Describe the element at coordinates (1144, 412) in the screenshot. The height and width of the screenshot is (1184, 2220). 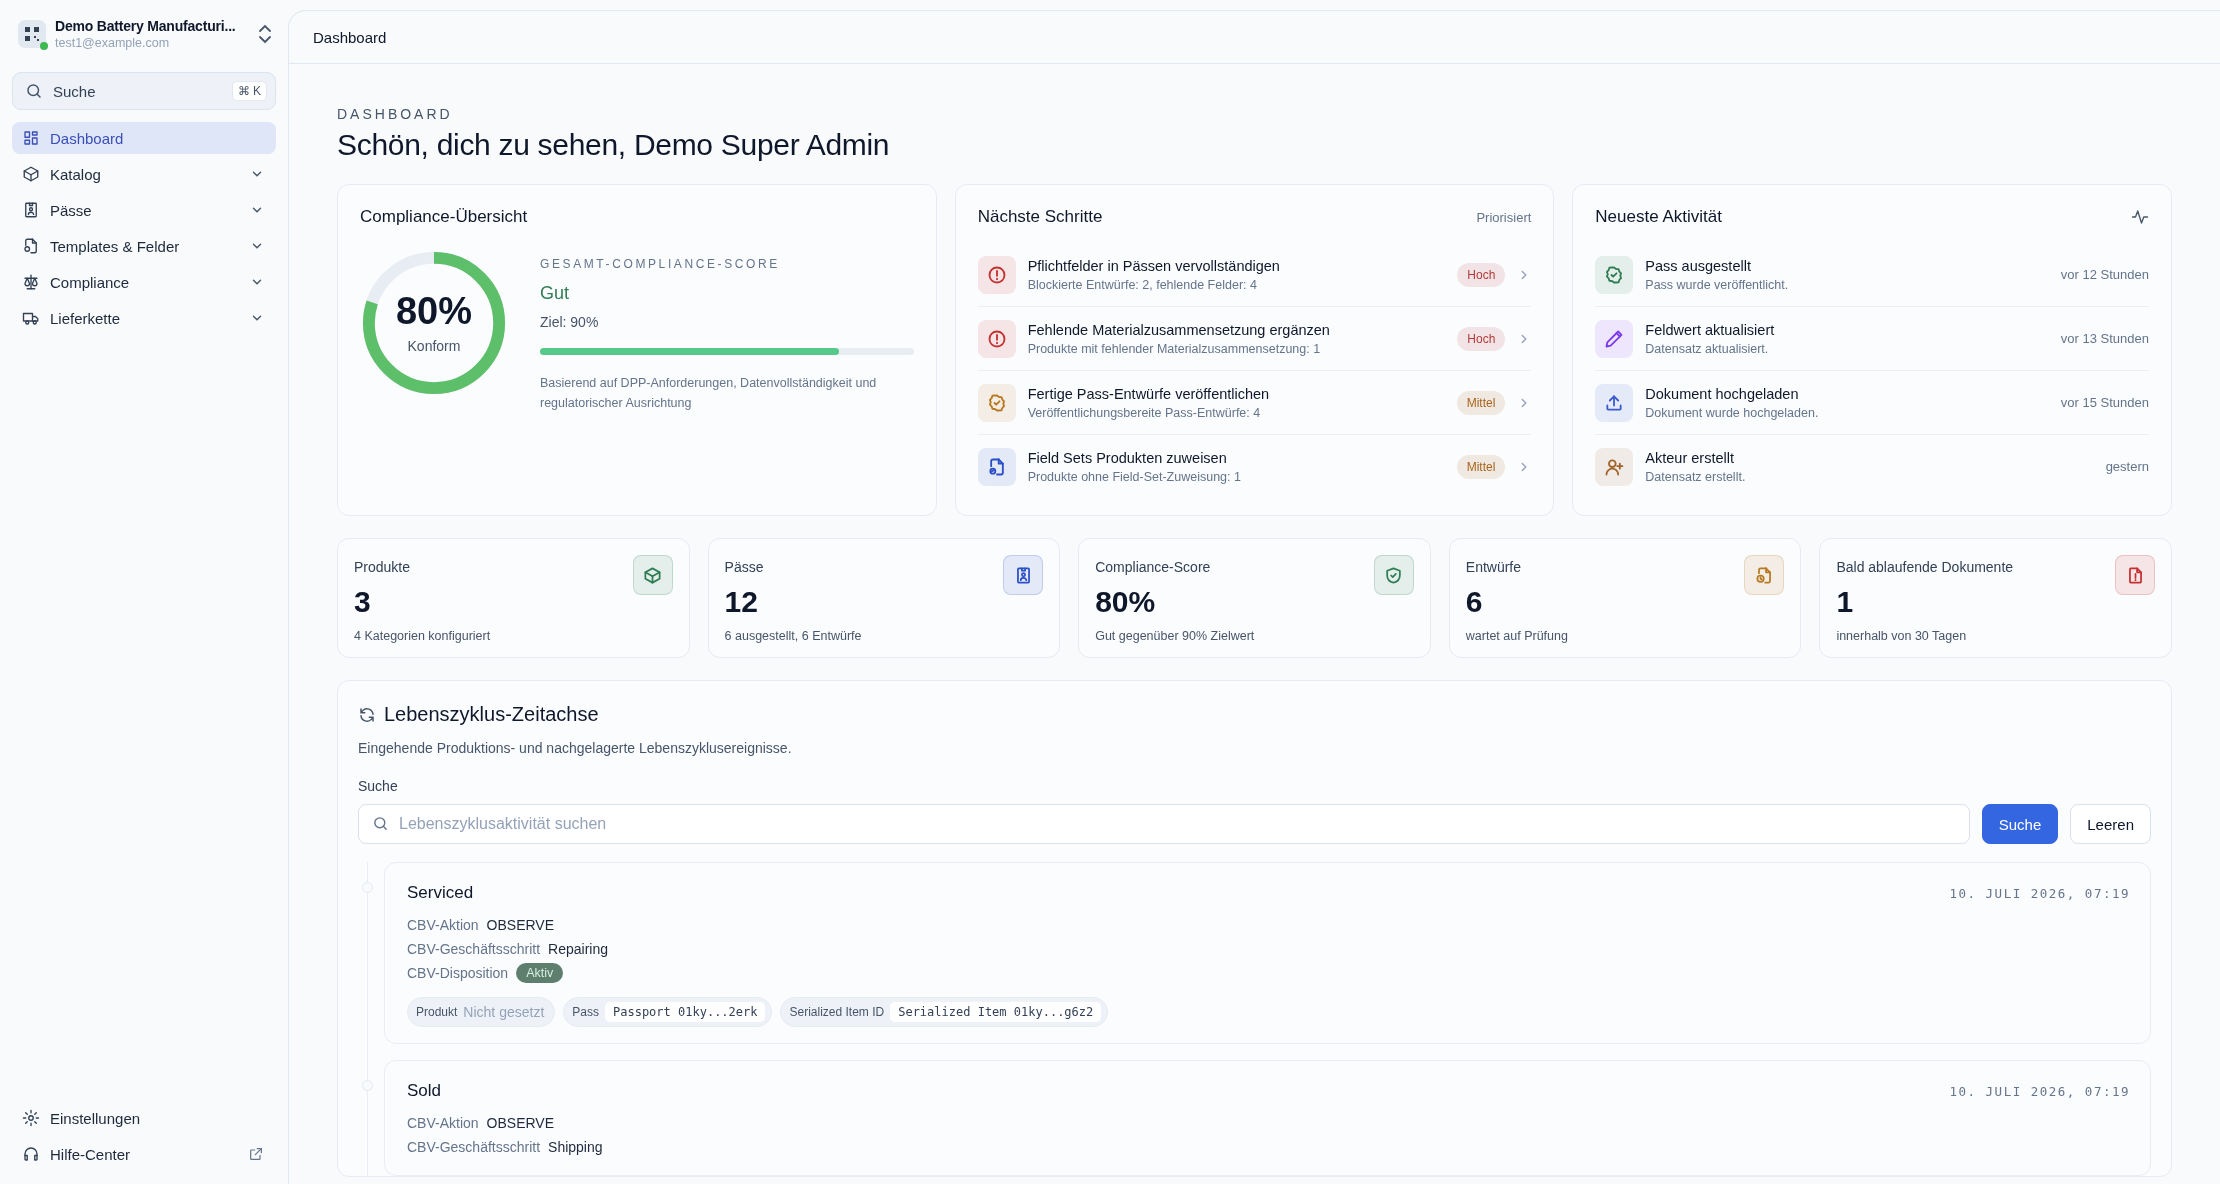
I see `step-detail: Veröffentlichungsbereite Pass-Entwürfe: 4` at that location.